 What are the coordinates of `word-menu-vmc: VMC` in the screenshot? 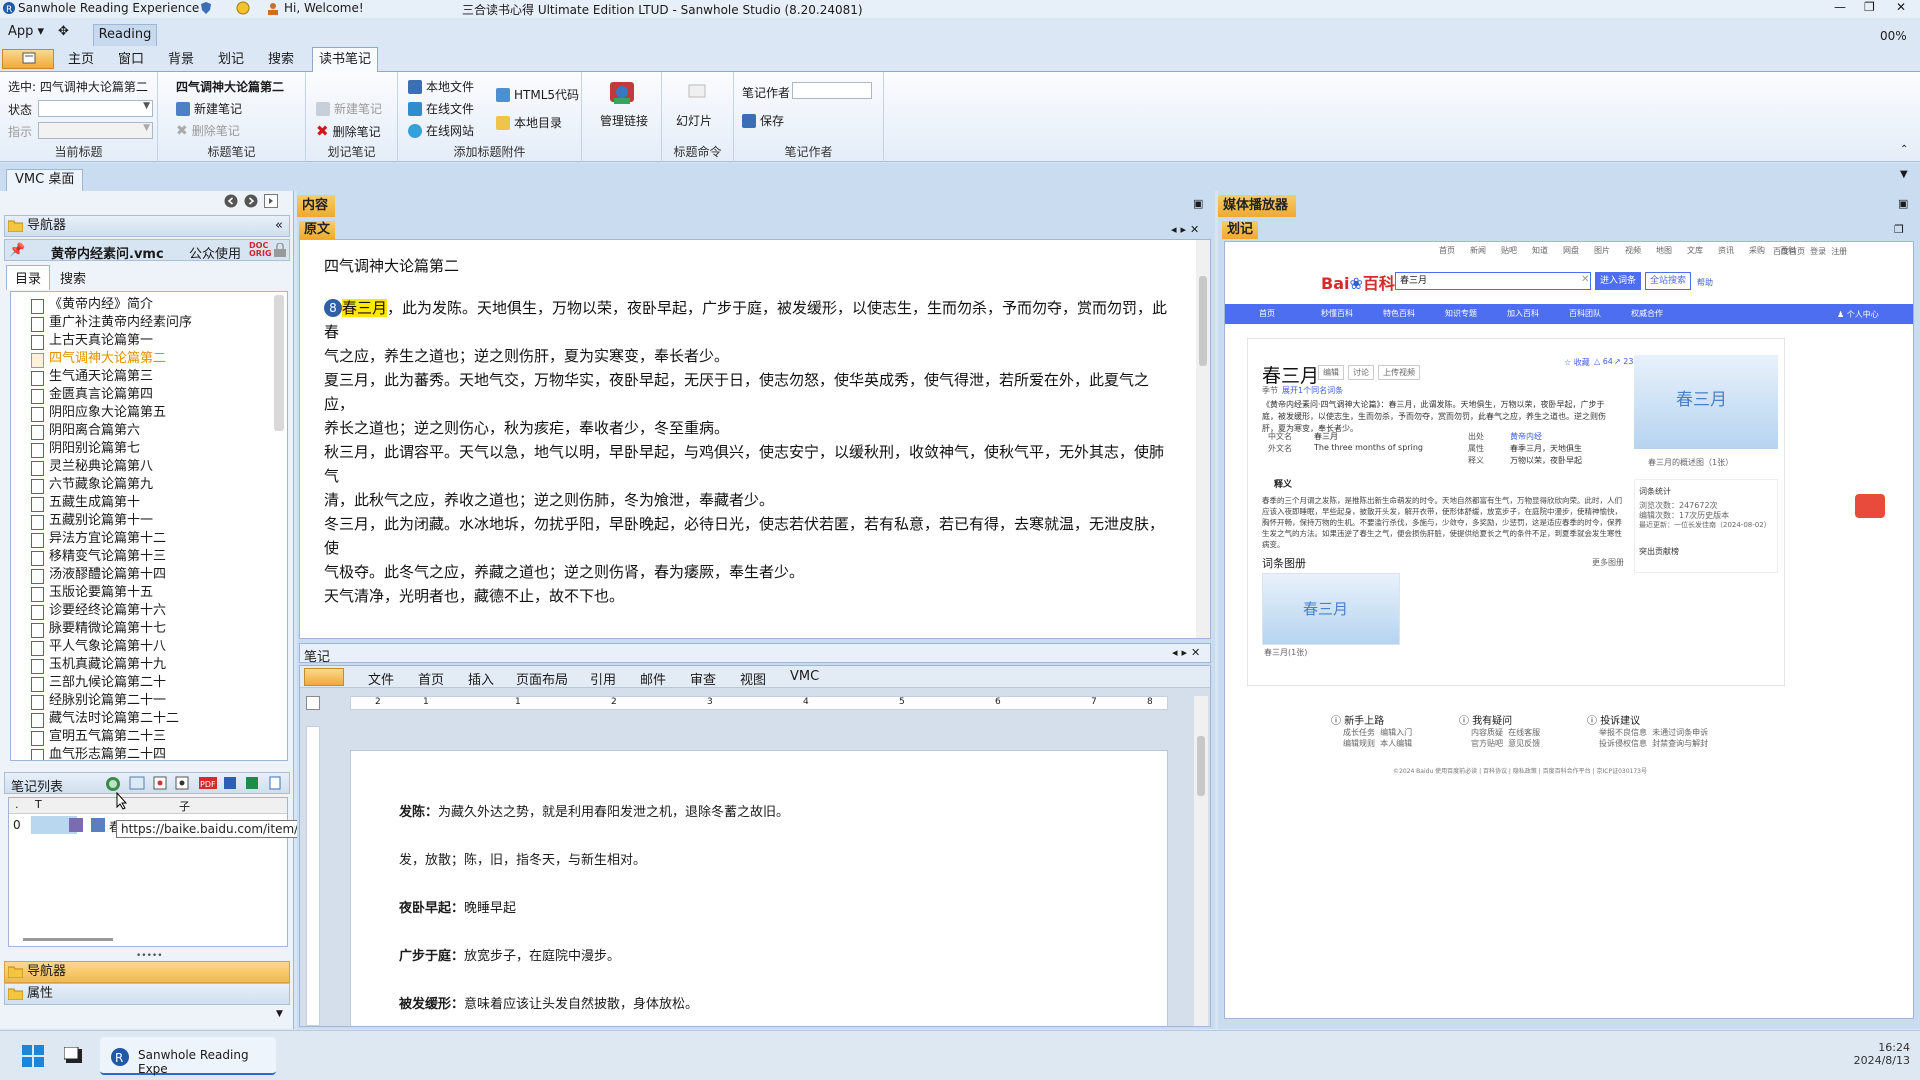 It's located at (804, 676).